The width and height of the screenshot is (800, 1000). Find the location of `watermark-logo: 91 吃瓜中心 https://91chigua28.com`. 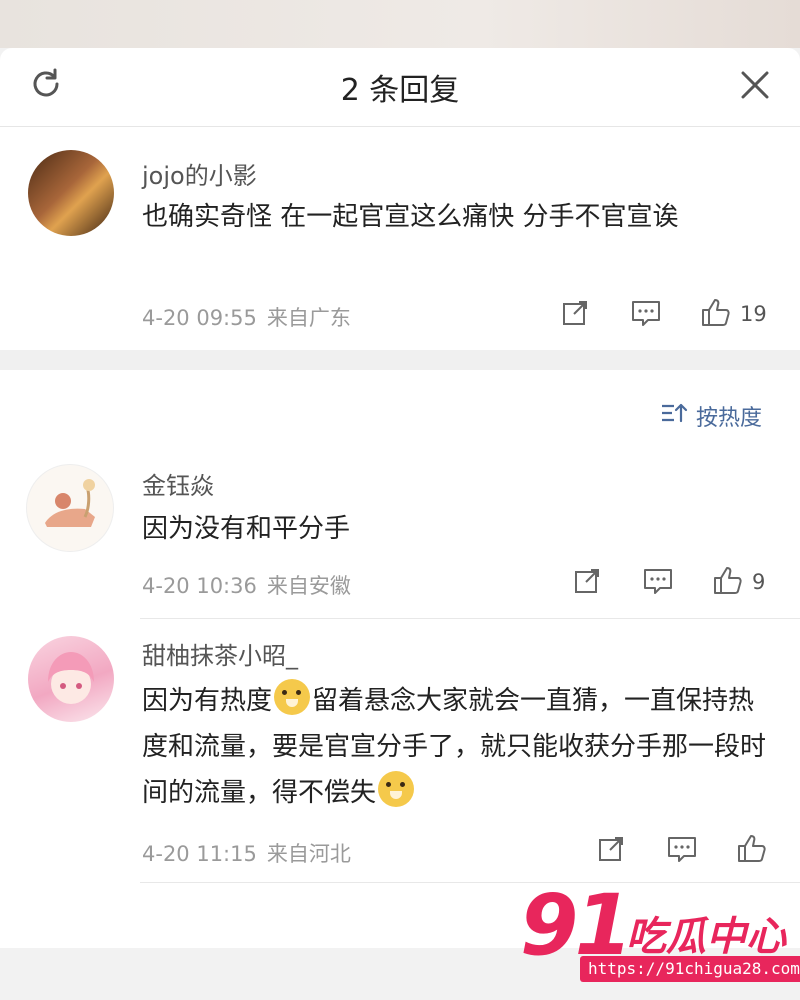

watermark-logo: 91 吃瓜中心 https://91chigua28.com is located at coordinates (660, 931).